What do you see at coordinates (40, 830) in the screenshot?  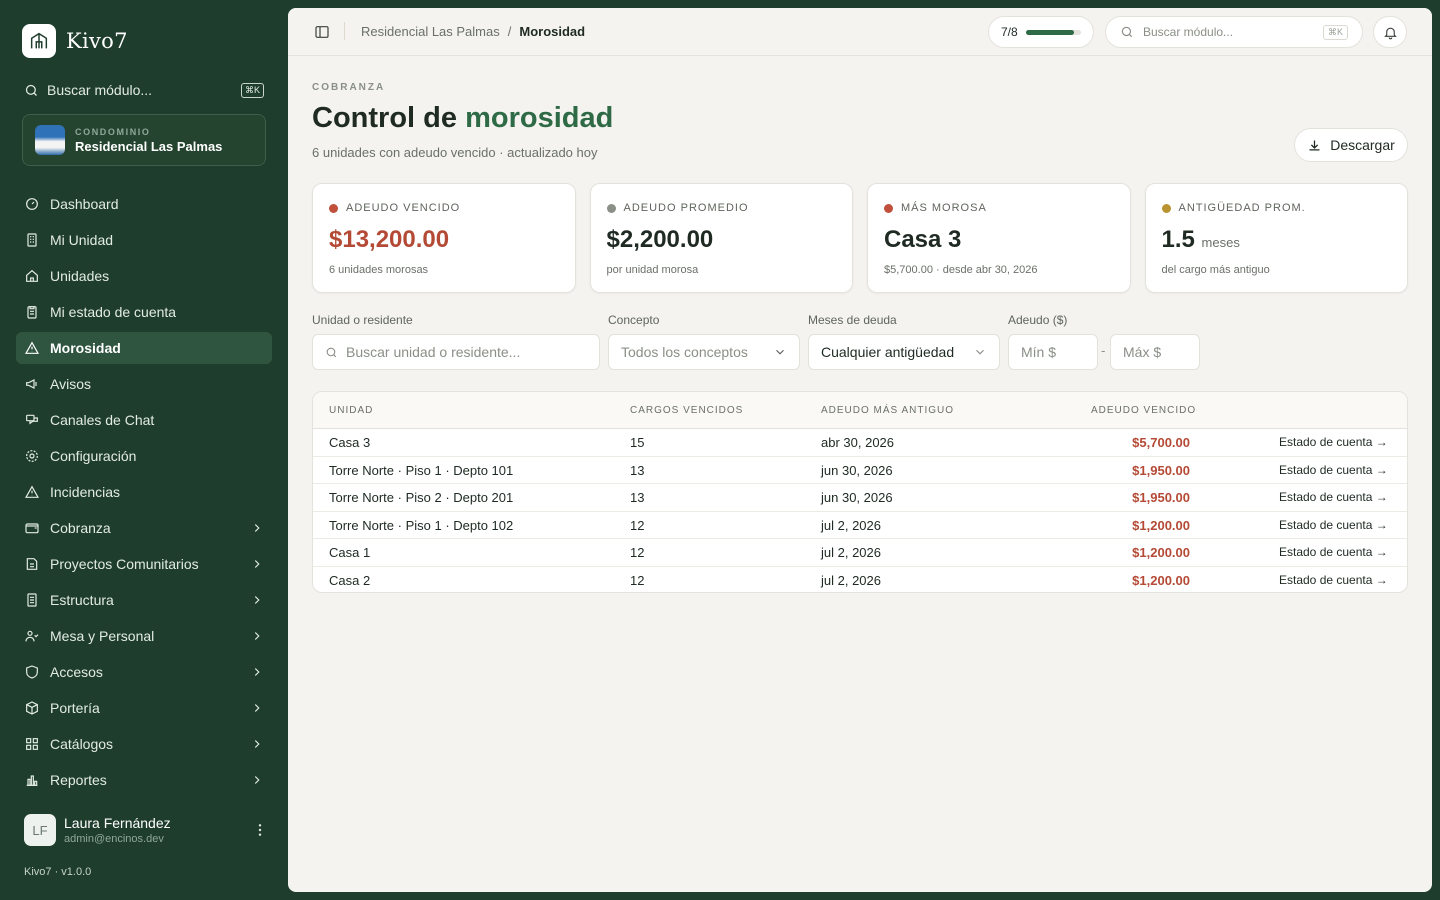 I see `avatar: LF` at bounding box center [40, 830].